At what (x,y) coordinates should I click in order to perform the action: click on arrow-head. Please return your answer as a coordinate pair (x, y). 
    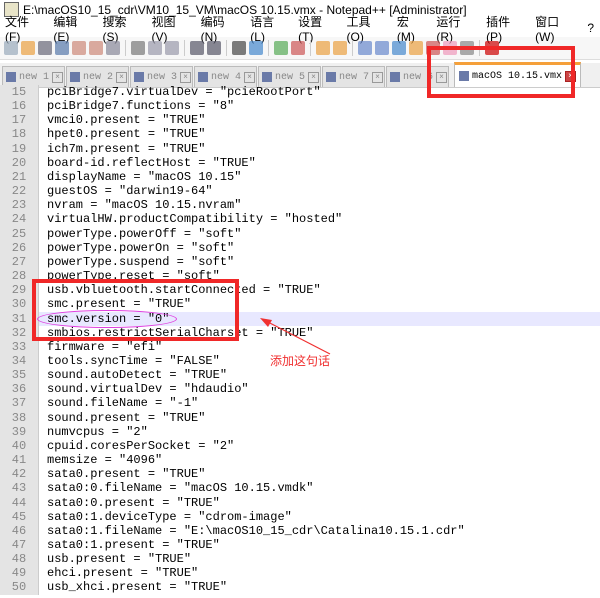
    Looking at the image, I should click on (266, 322).